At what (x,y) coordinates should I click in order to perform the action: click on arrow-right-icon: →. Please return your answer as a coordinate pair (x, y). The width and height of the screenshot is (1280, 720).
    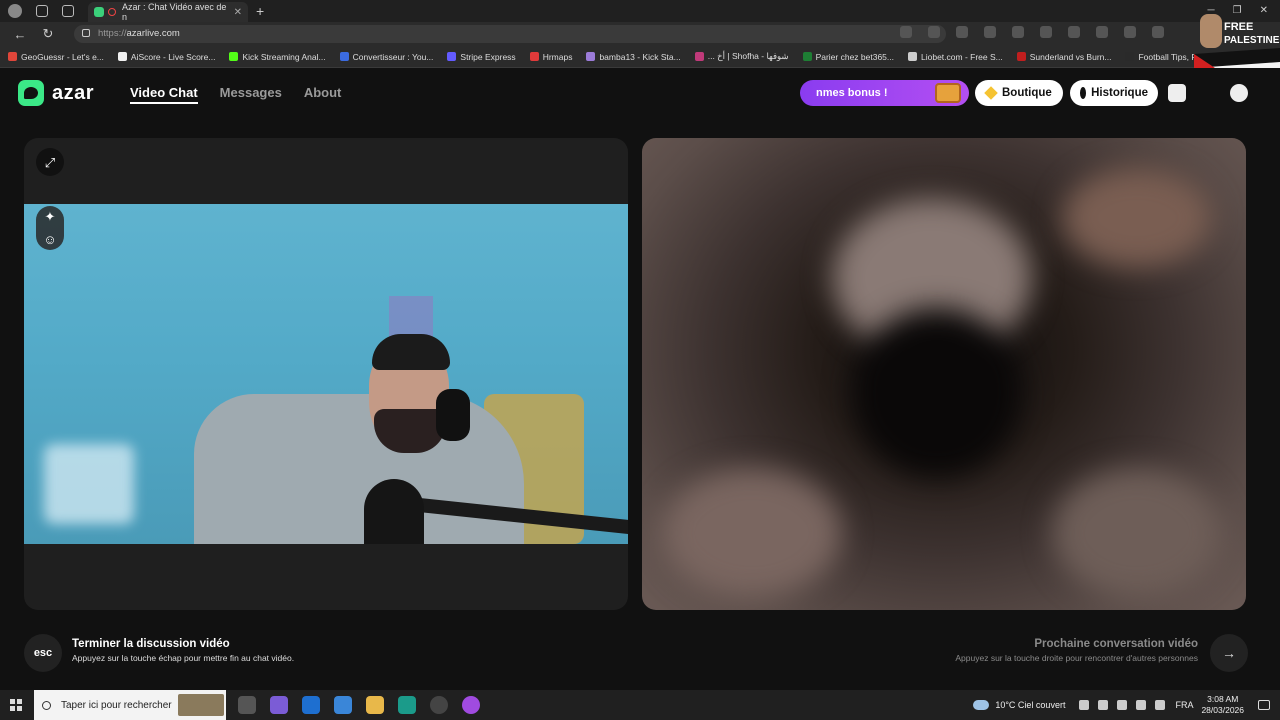
    Looking at the image, I should click on (1229, 653).